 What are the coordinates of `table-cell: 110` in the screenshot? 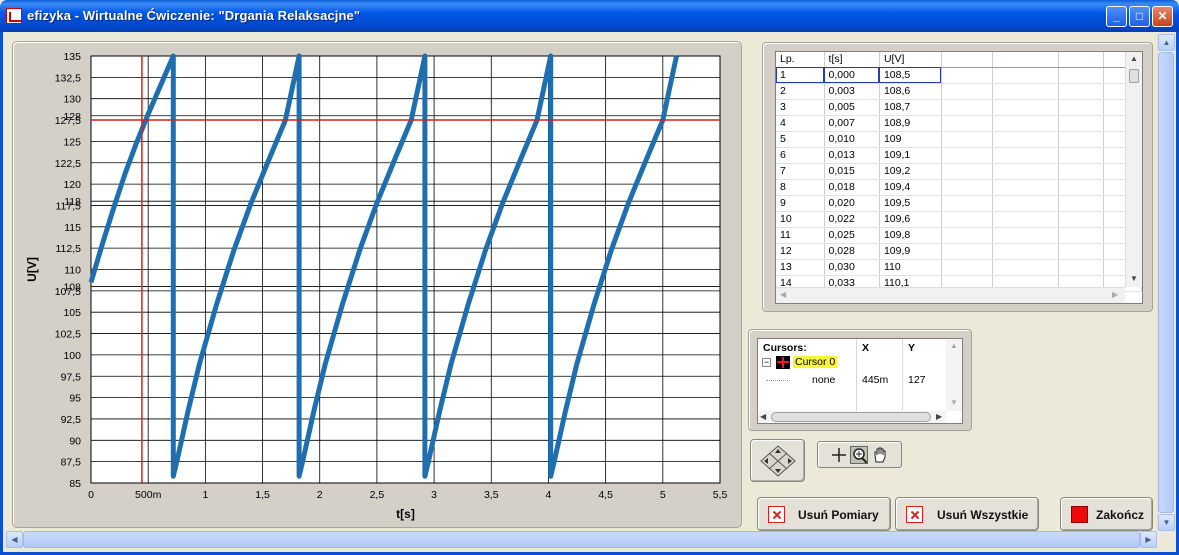 It's located at (910, 267).